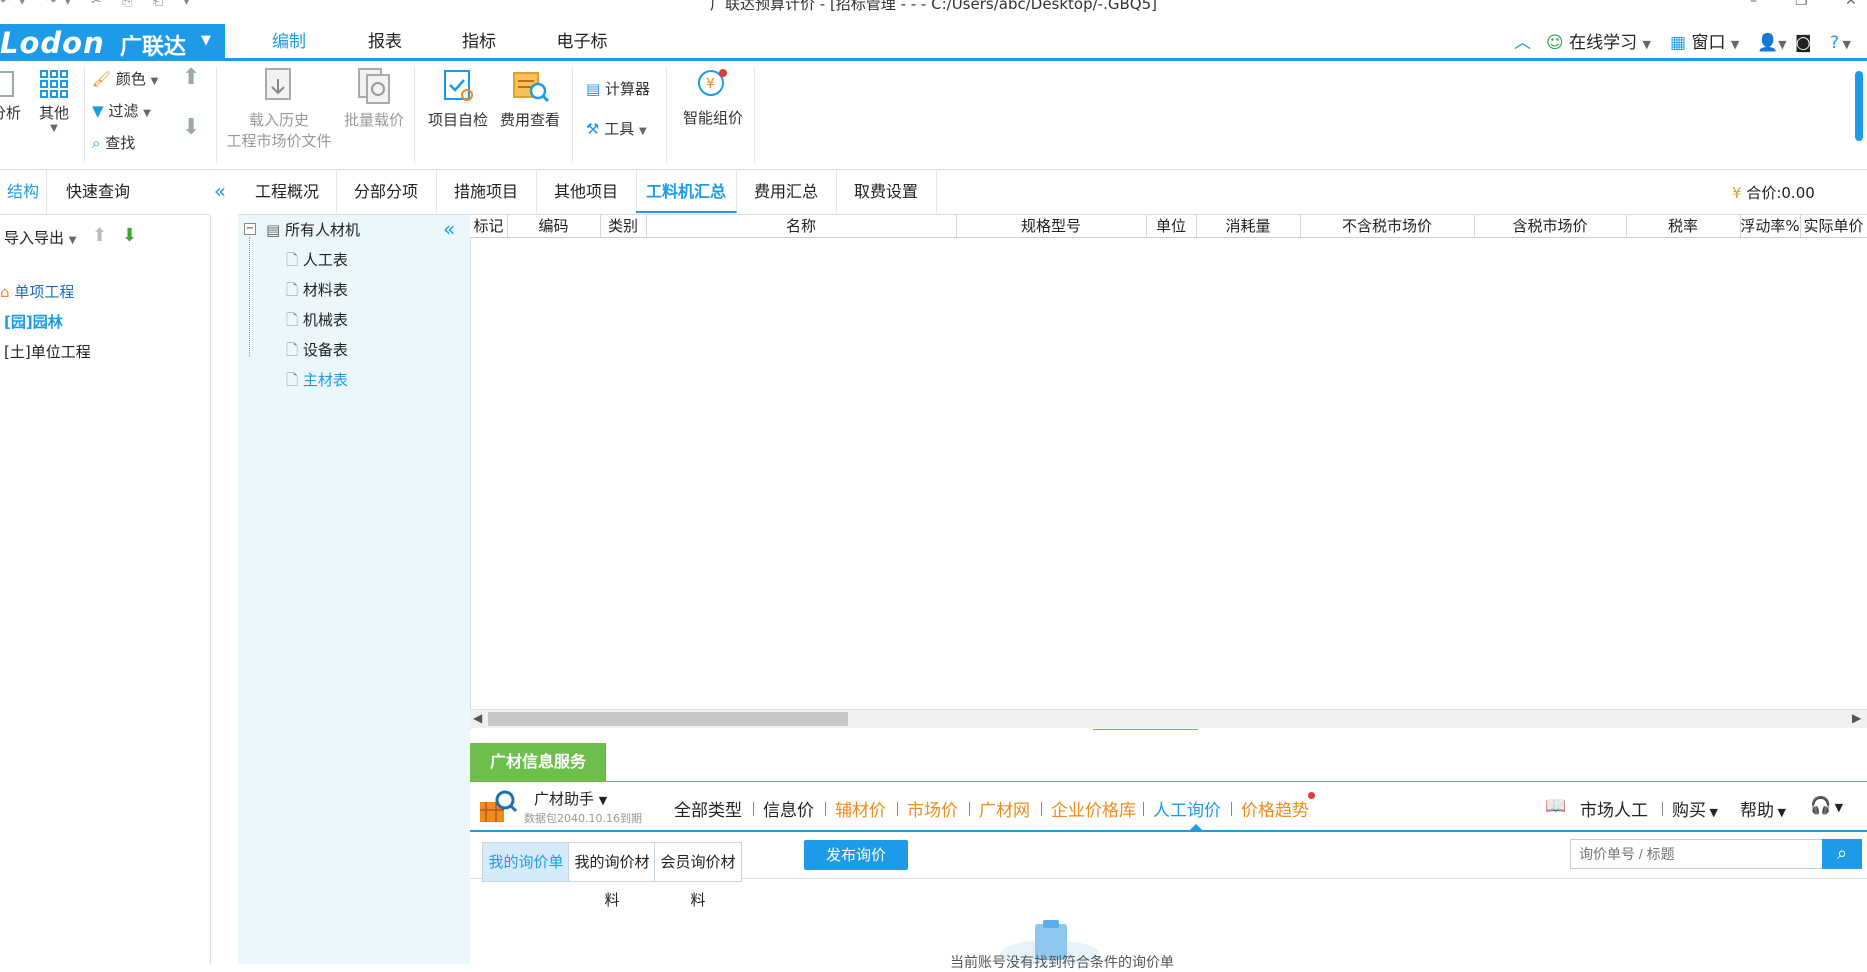  Describe the element at coordinates (1842, 854) in the screenshot. I see `search-icon: ⌕` at that location.